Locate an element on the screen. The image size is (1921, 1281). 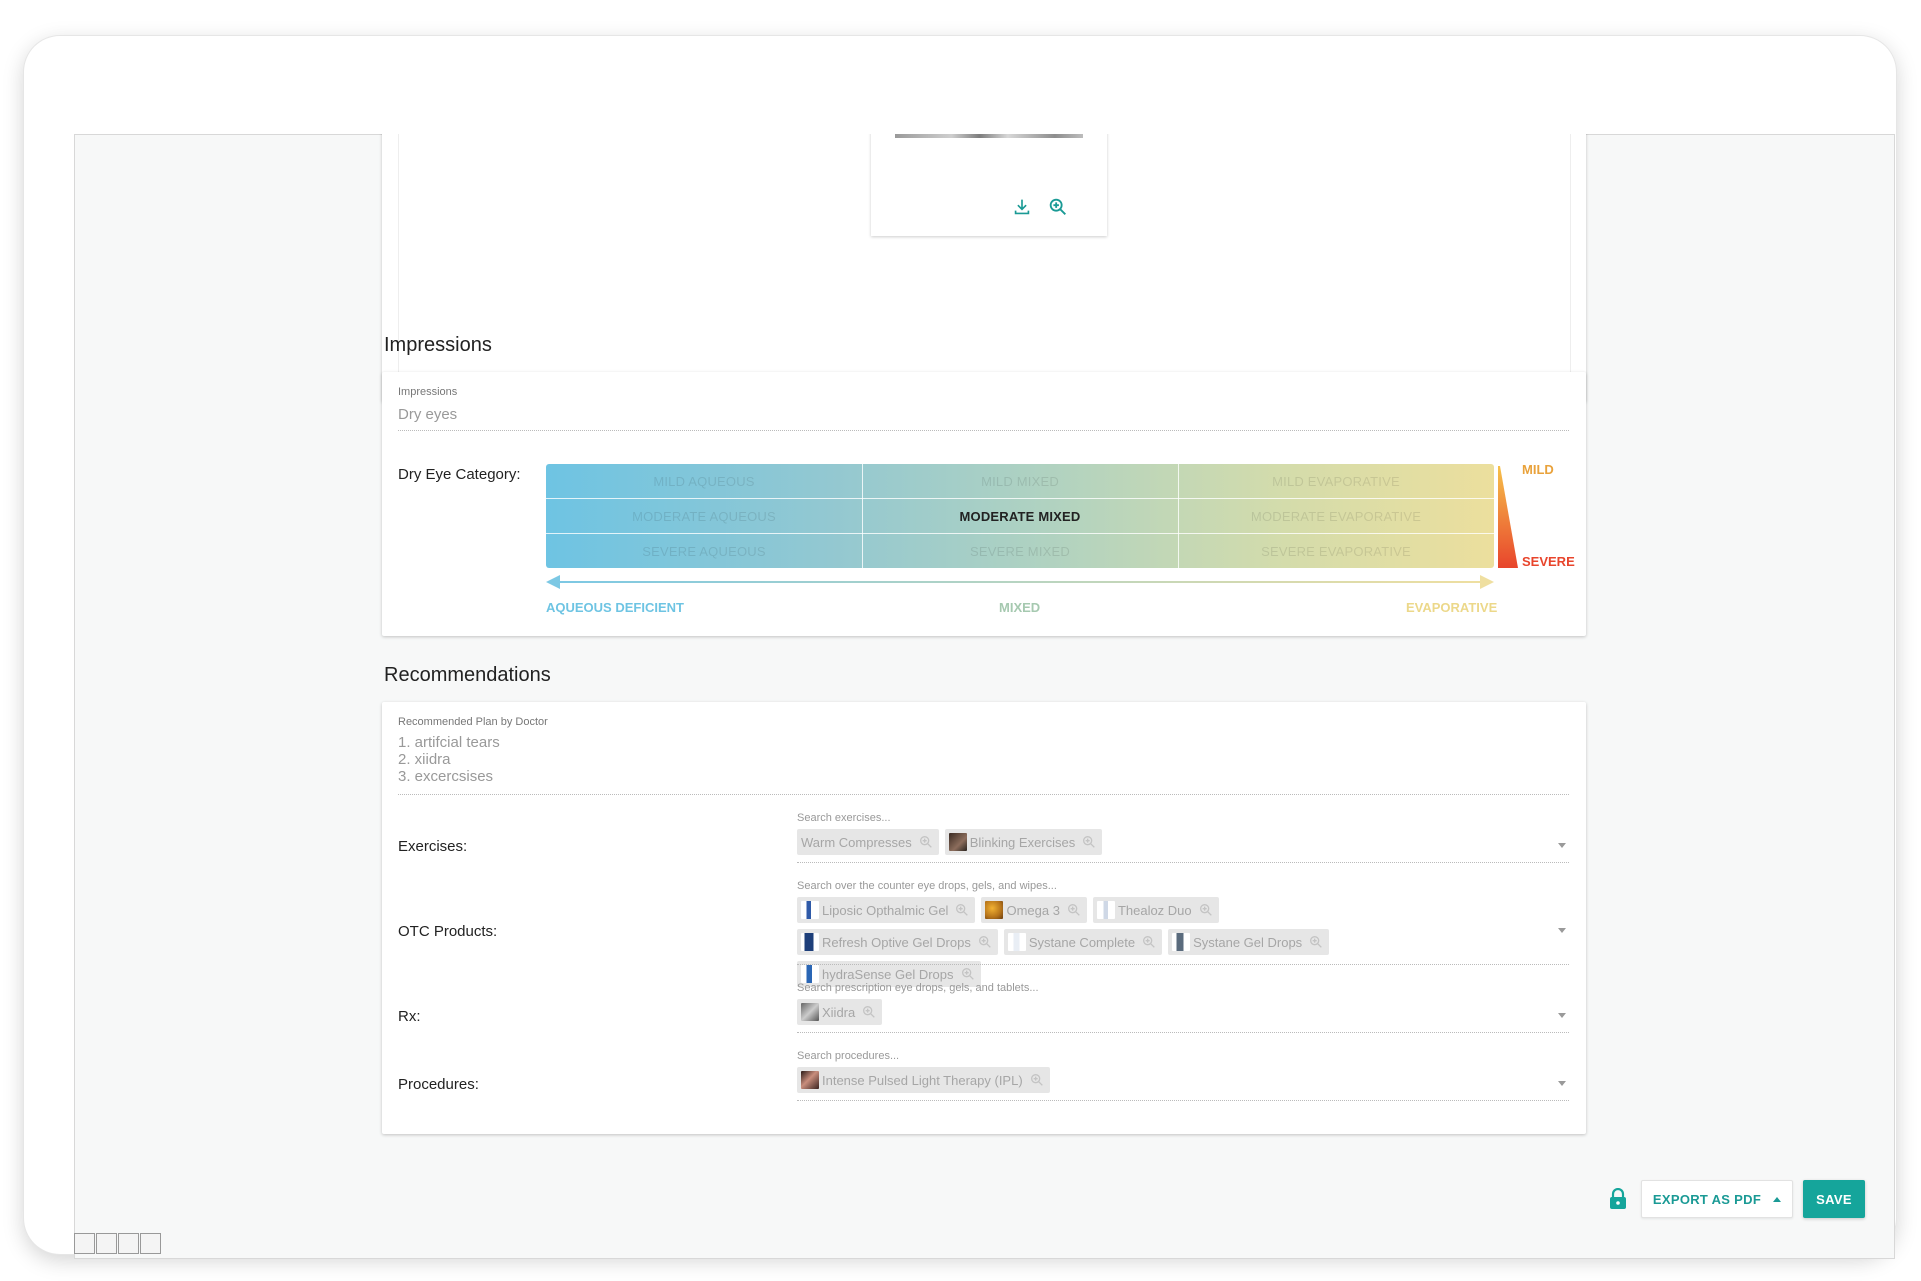
save-button: SAVE is located at coordinates (1834, 1199).